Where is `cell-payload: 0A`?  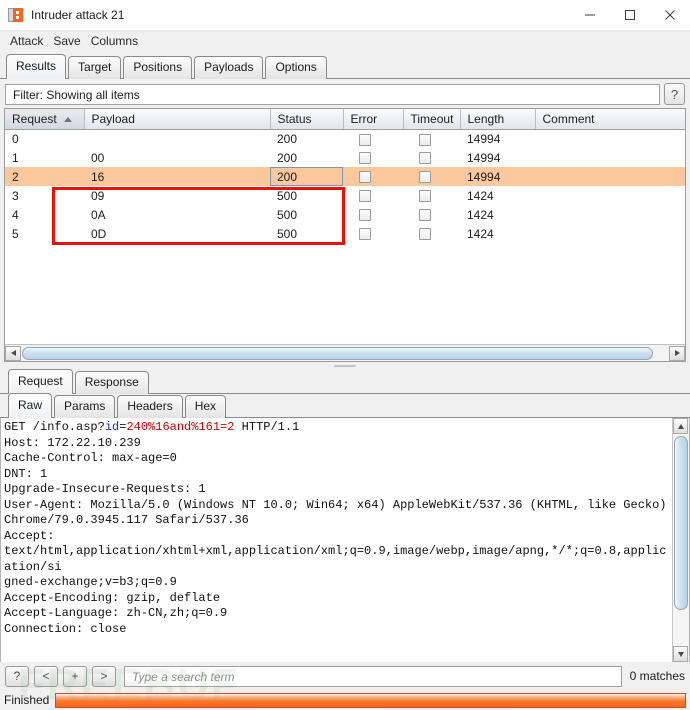
cell-payload: 0A is located at coordinates (98, 214).